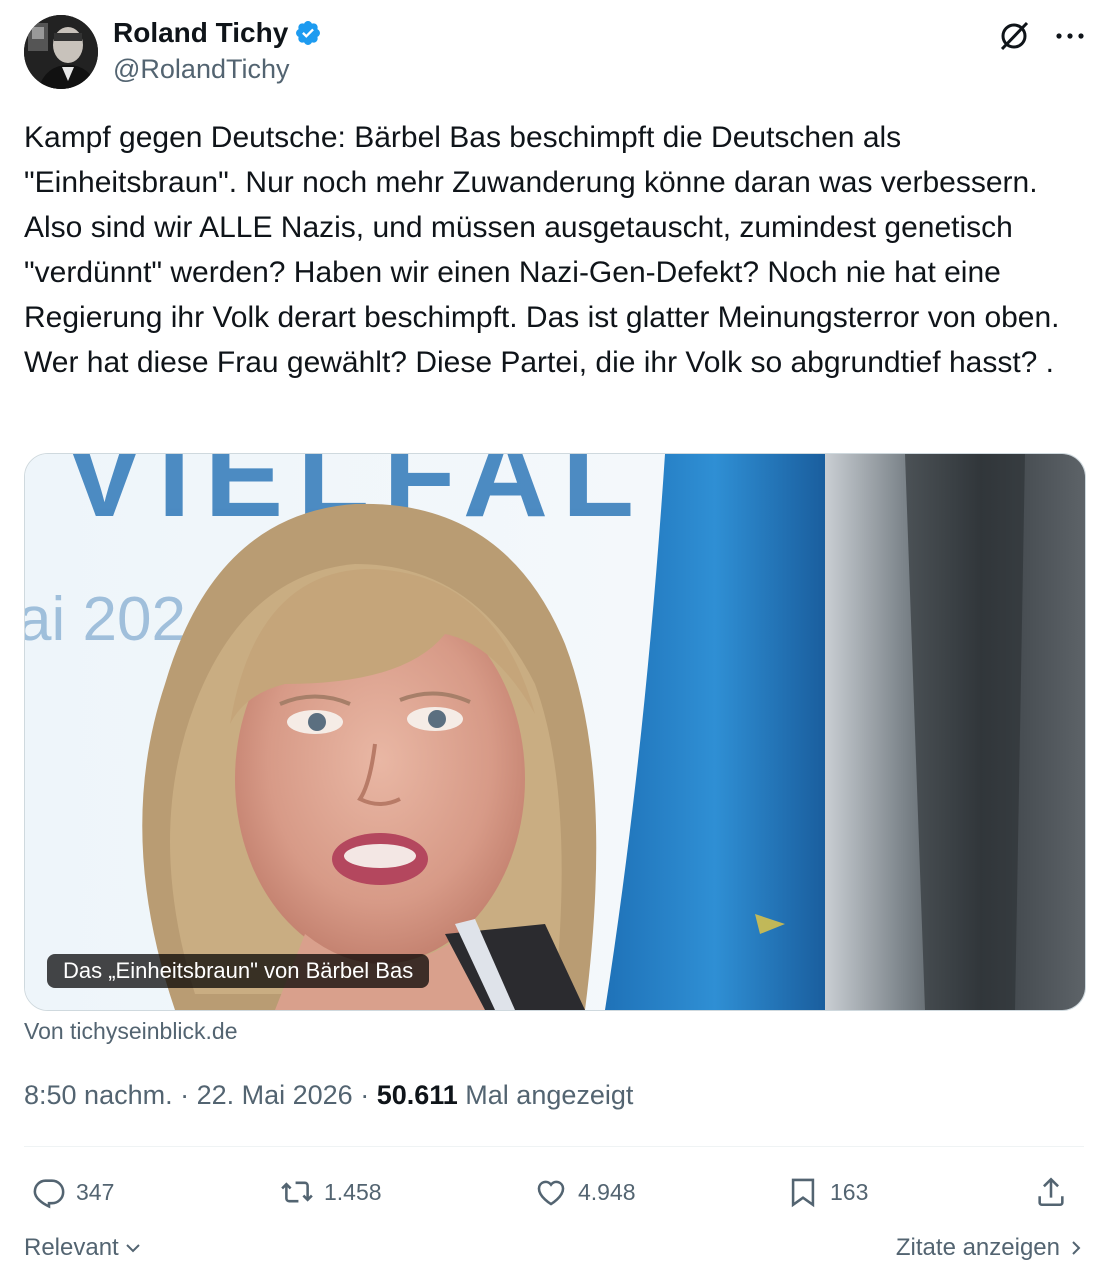 This screenshot has height=1276, width=1108. I want to click on author-name-row: Roland Tichy, so click(217, 33).